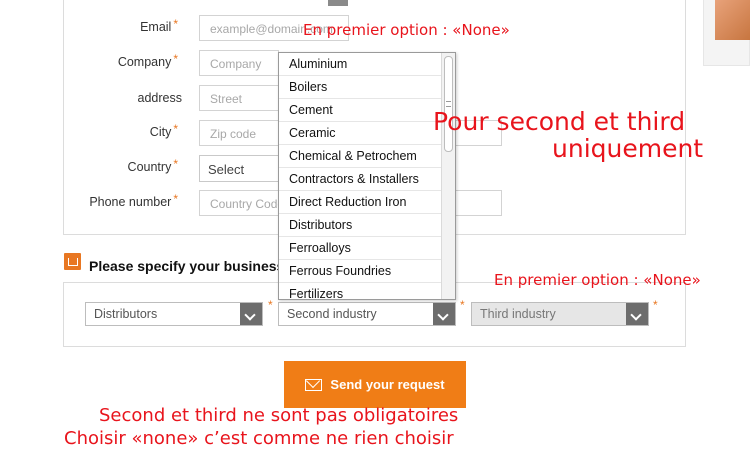 This screenshot has width=750, height=461. What do you see at coordinates (159, 25) in the screenshot?
I see `email-label: Email *` at bounding box center [159, 25].